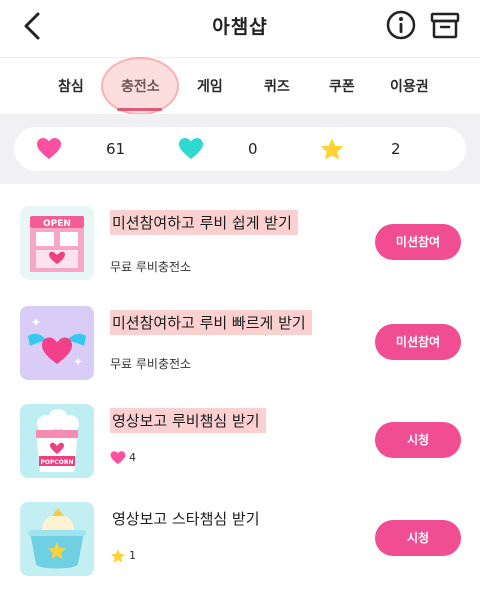  Describe the element at coordinates (57, 343) in the screenshot. I see `winged-heart-icon` at that location.